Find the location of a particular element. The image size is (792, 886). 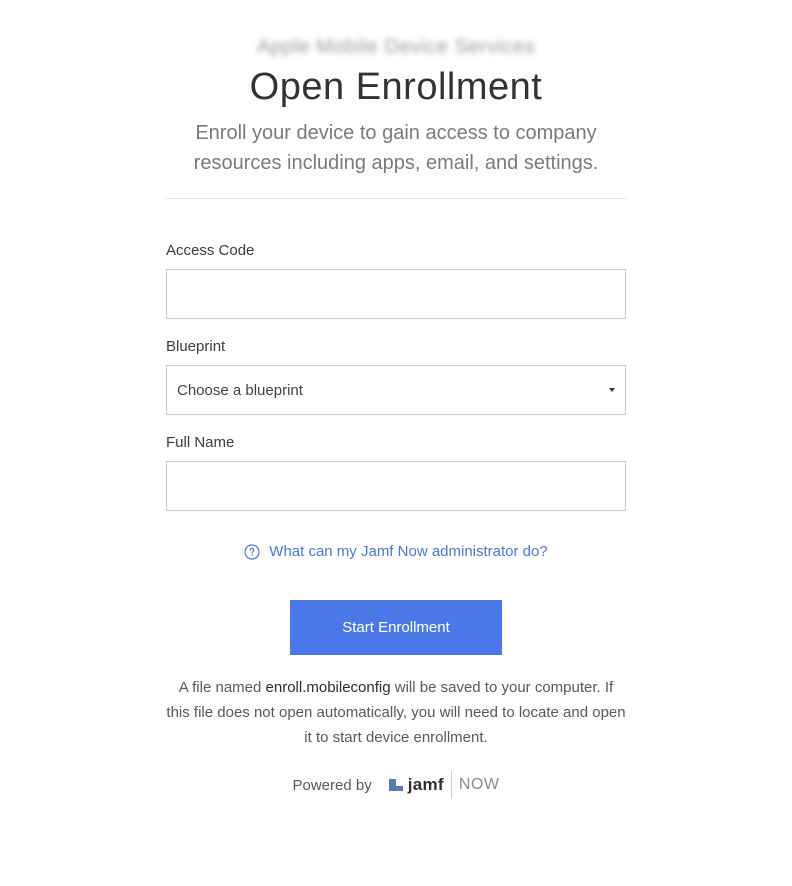

logo-separator is located at coordinates (451, 785).